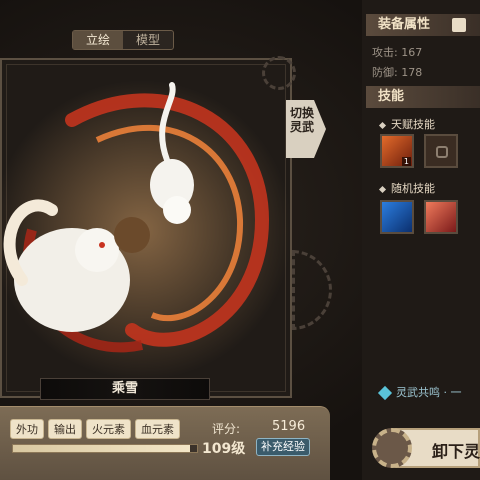 Image resolution: width=480 pixels, height=480 pixels. Describe the element at coordinates (385, 393) in the screenshot. I see `resonance-icon` at that location.